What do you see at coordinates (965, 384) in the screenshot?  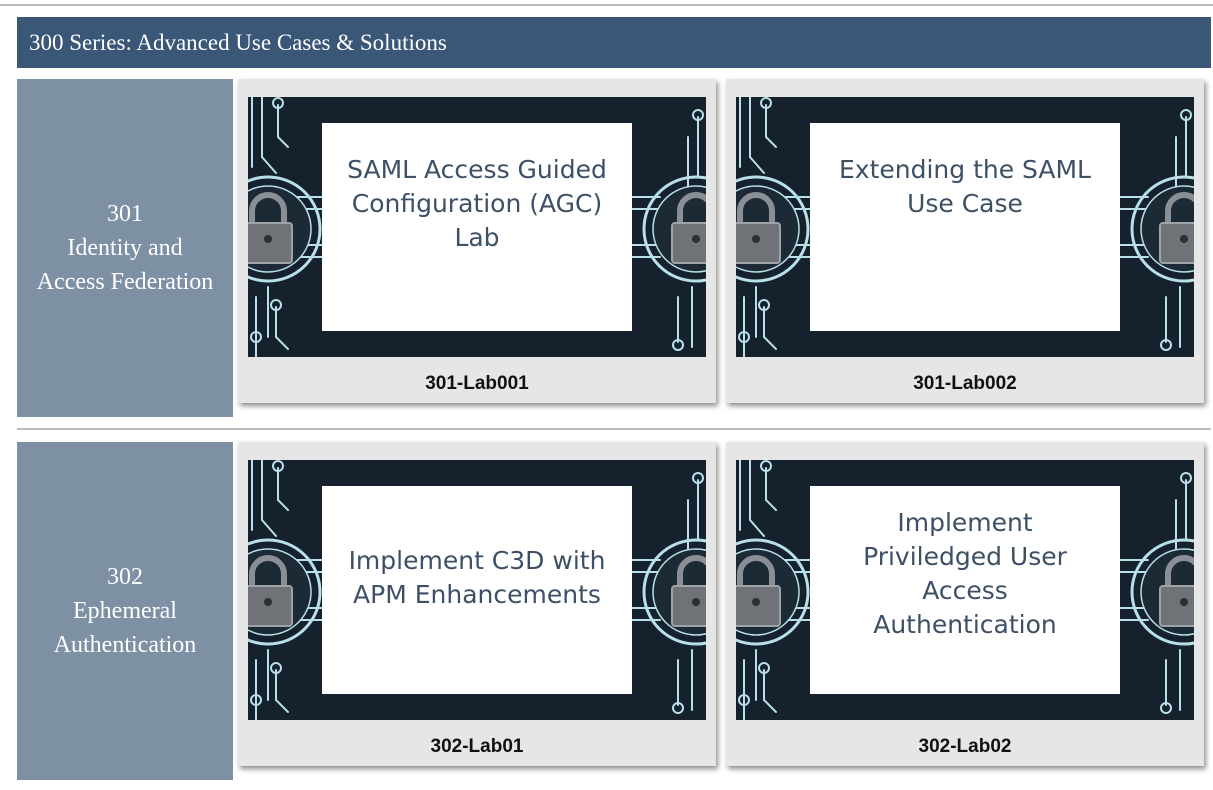 I see `lab-caption-link: 301-Lab002` at bounding box center [965, 384].